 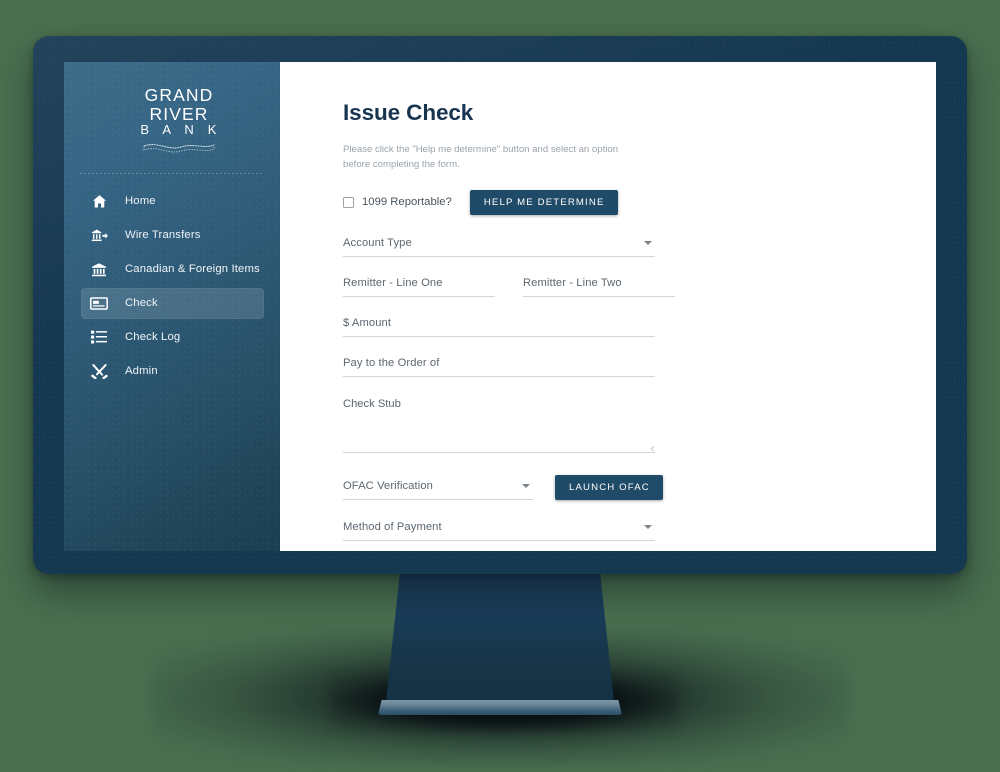 I want to click on bank-icon, so click(x=99, y=269).